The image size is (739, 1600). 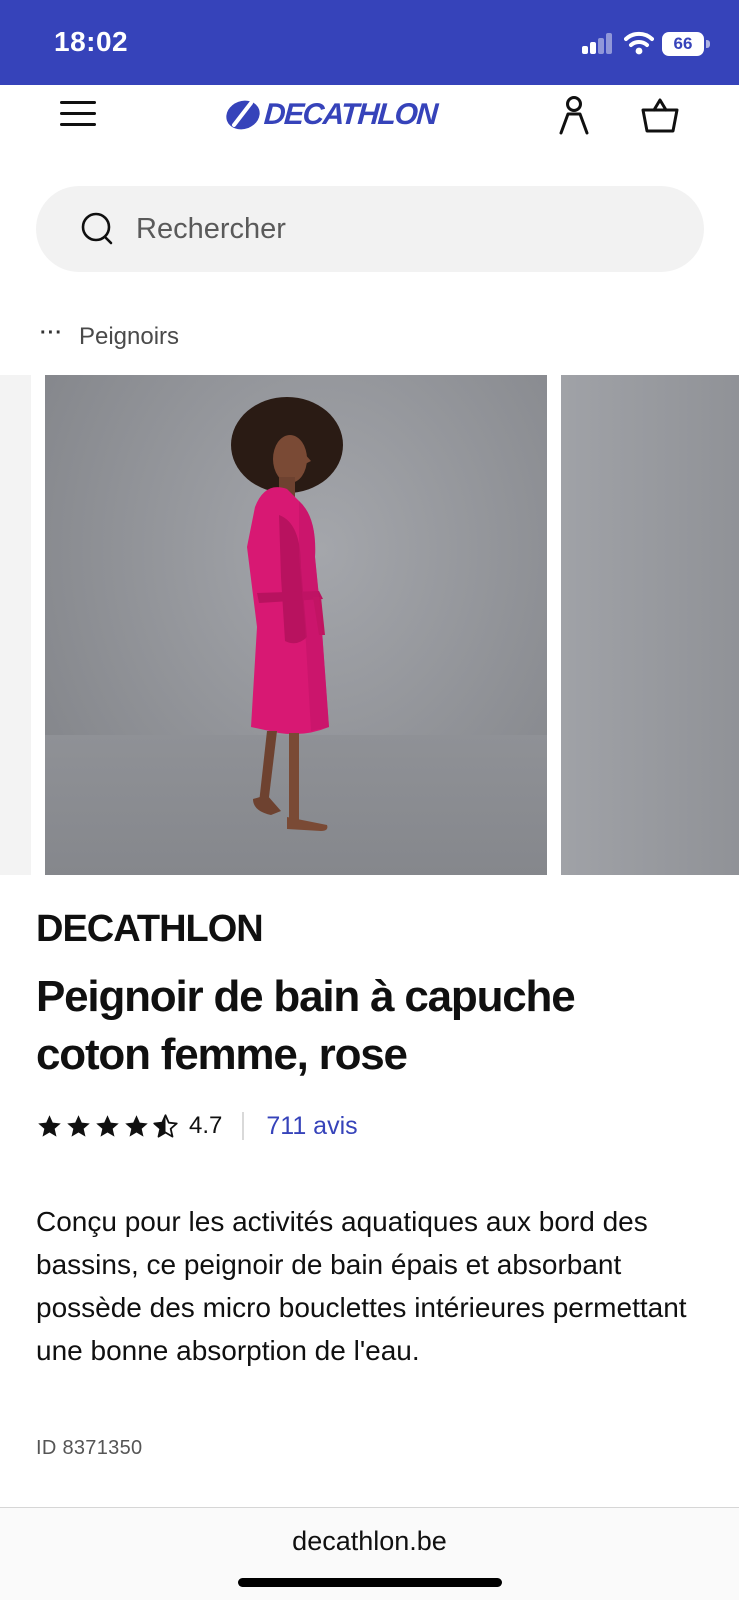 What do you see at coordinates (311, 1126) in the screenshot?
I see `reviews-link: 711 avis` at bounding box center [311, 1126].